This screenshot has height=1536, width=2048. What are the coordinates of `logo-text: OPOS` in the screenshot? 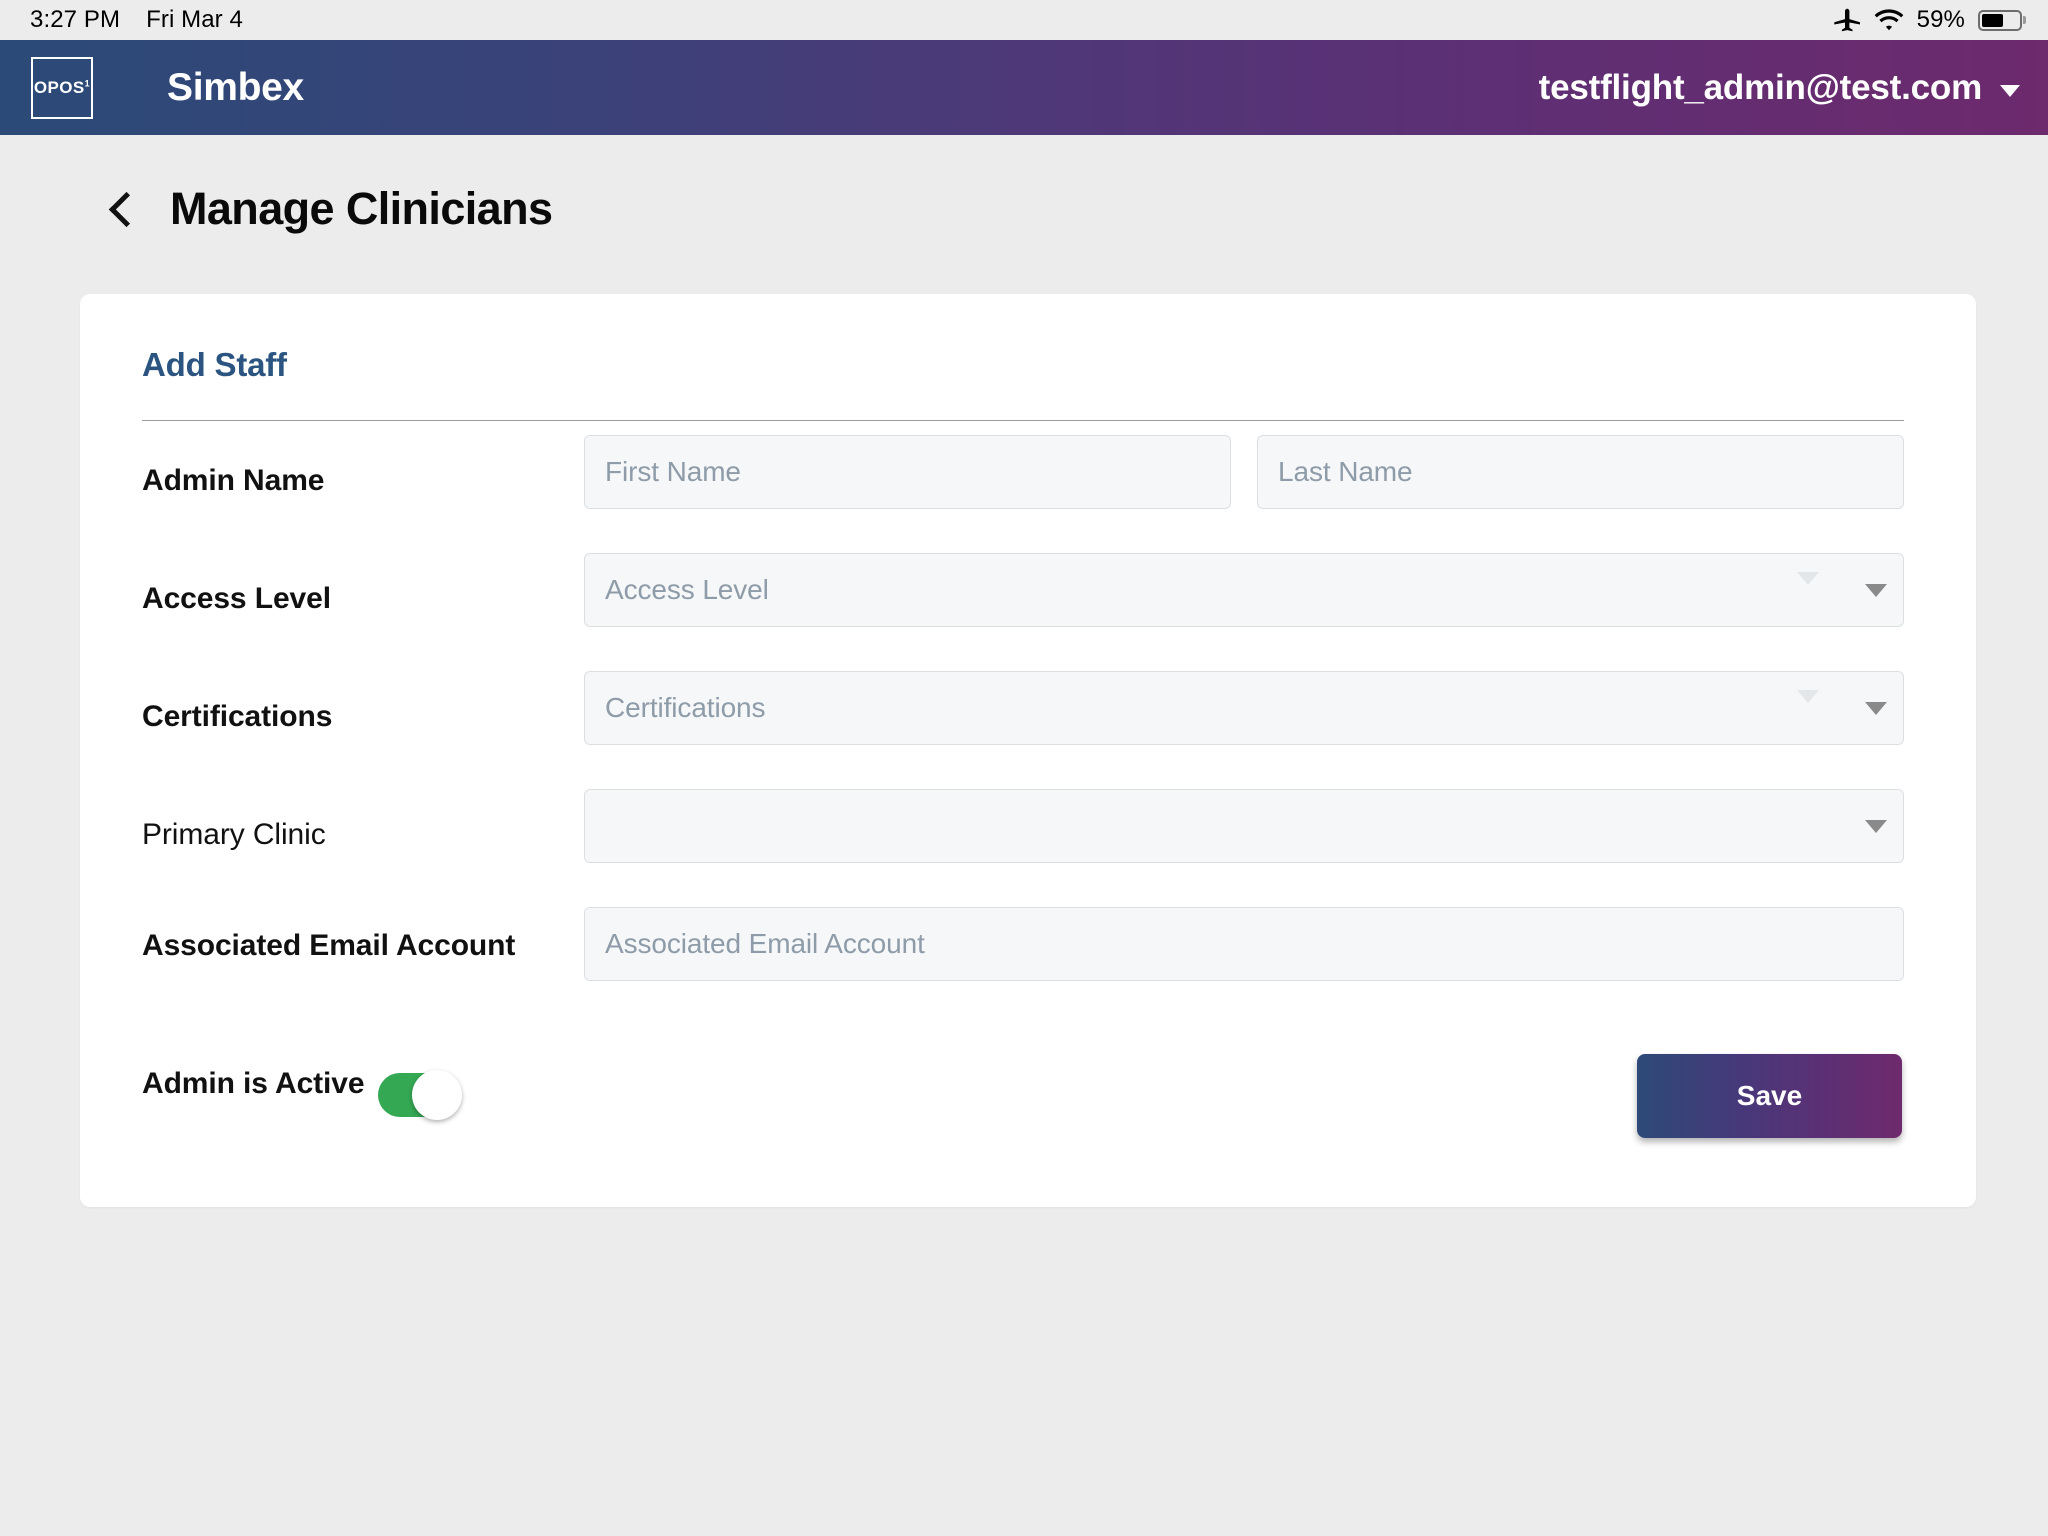 It's located at (59, 87).